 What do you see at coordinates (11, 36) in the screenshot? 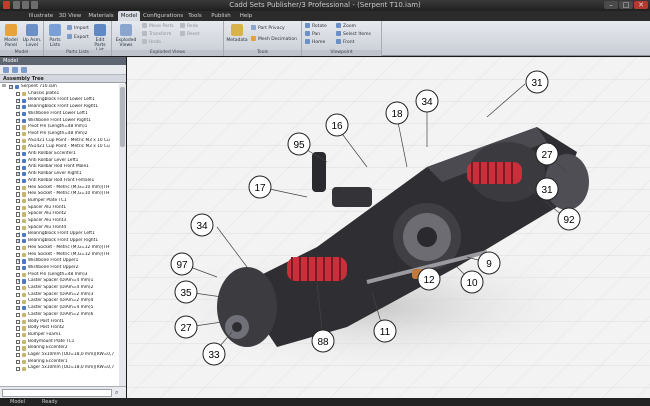
I see `model-panel-button: Model Panel` at bounding box center [11, 36].